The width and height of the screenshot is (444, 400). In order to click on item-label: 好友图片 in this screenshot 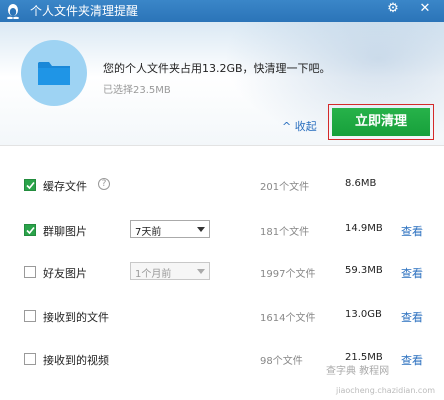, I will do `click(65, 273)`.